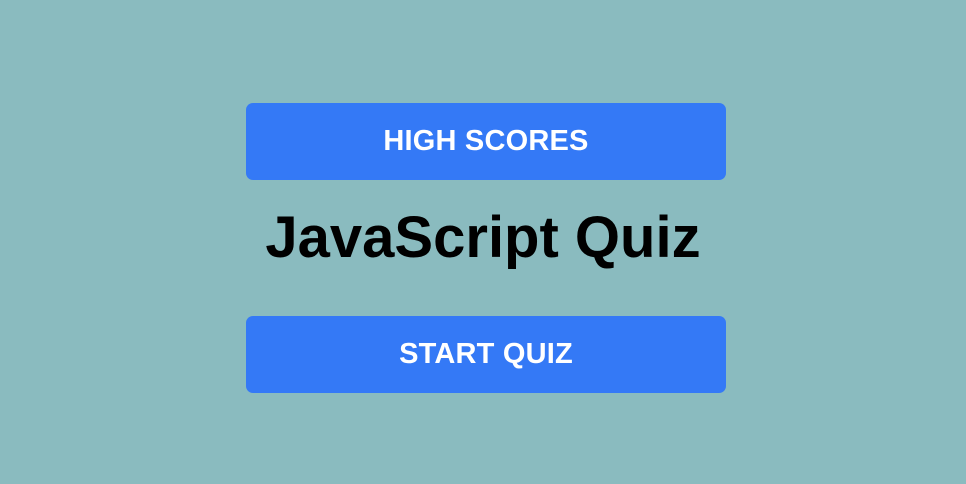  Describe the element at coordinates (486, 354) in the screenshot. I see `start-quiz-button: START QUIZ` at that location.